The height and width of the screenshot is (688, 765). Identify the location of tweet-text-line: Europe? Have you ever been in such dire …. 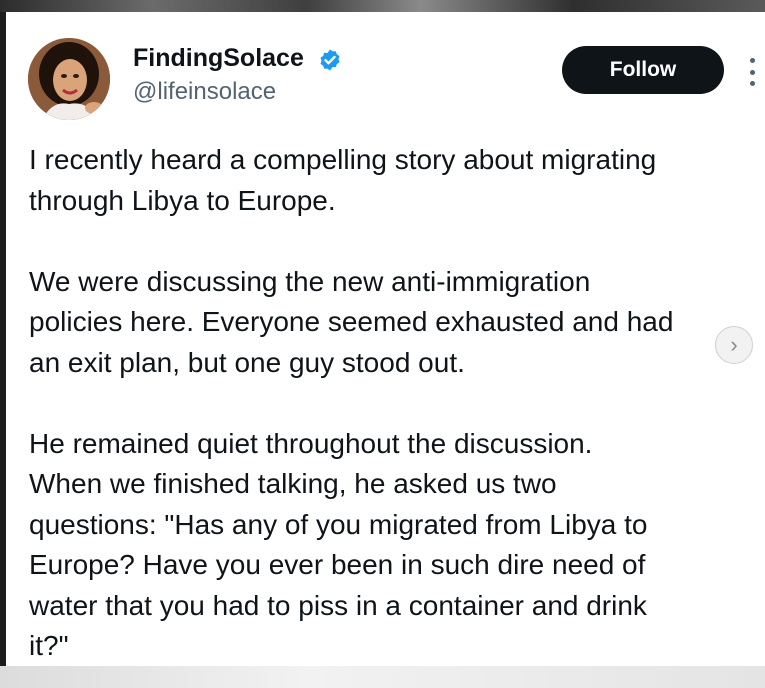
(337, 564).